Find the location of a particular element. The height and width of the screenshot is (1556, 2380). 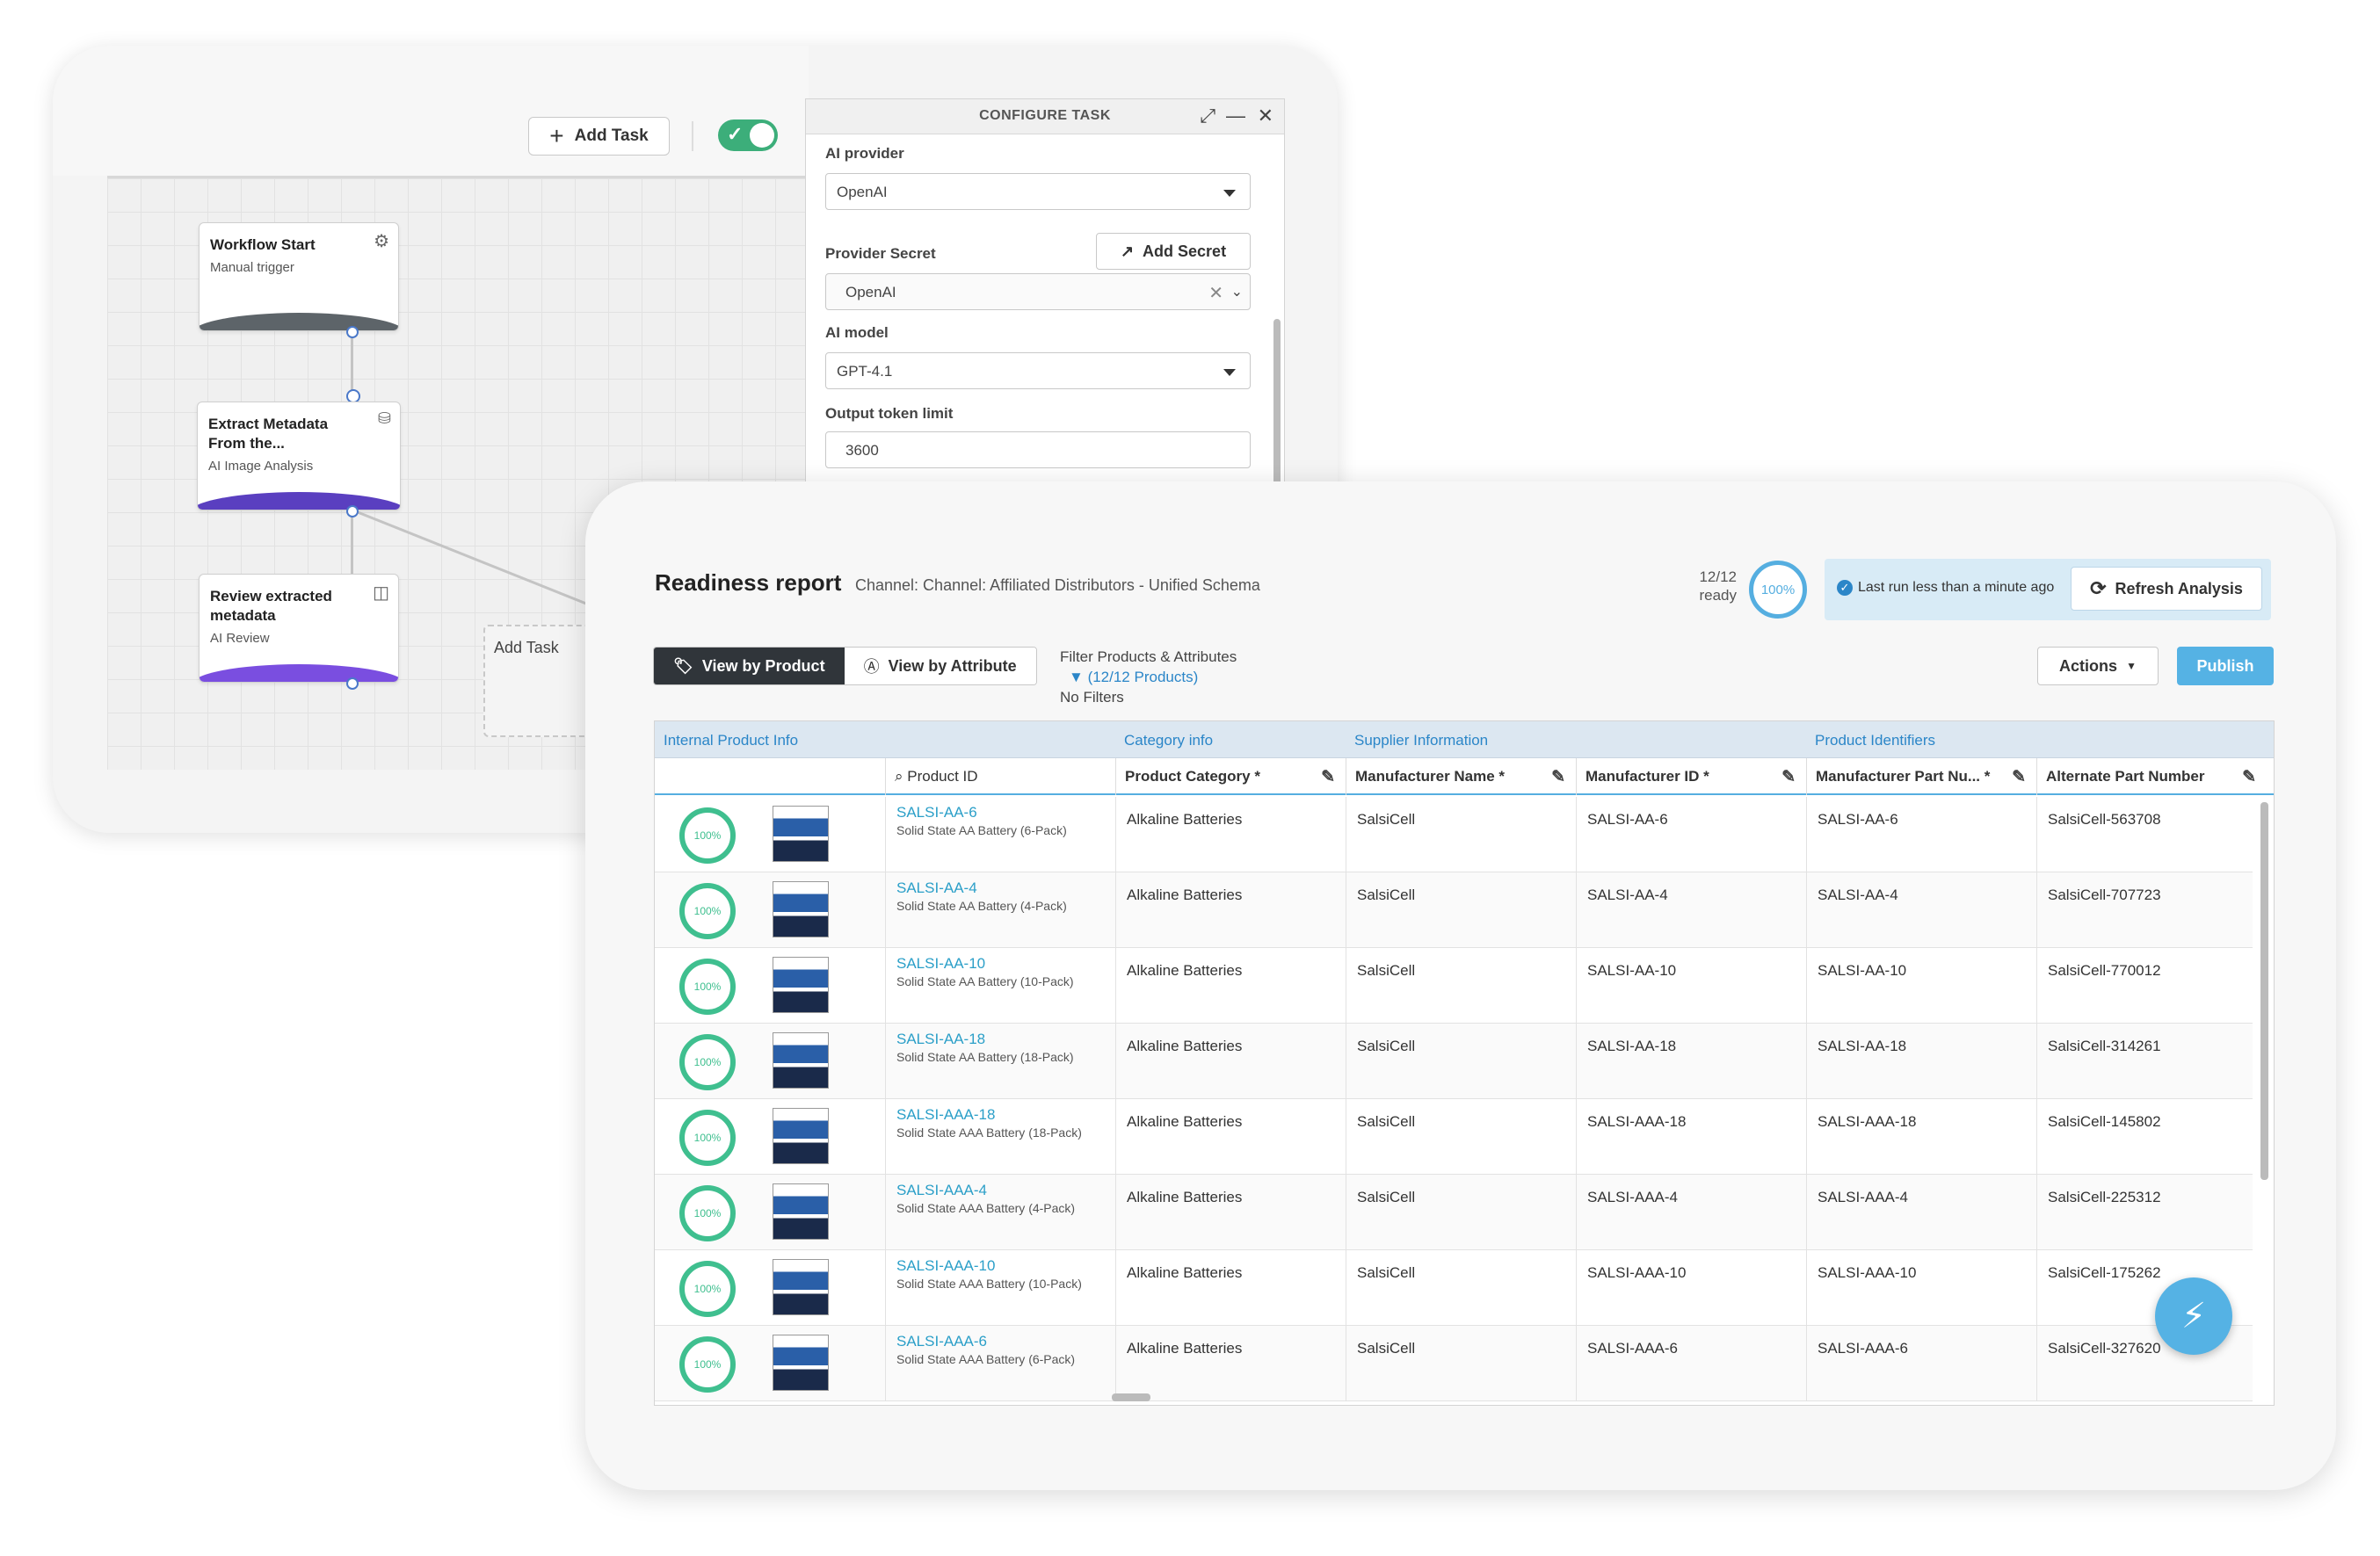

view-by-attribute-button: Ⓐ View by Attribute is located at coordinates (940, 666).